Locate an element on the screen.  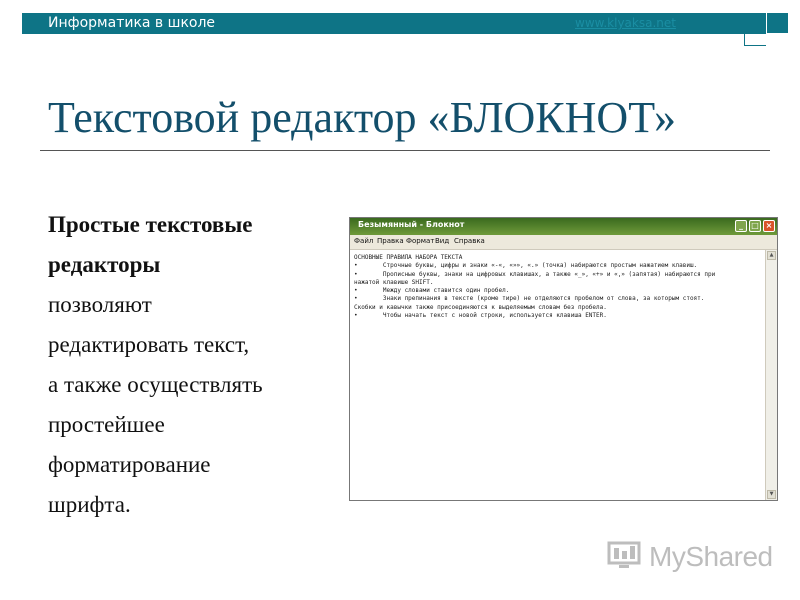
body-line-1: позволяют is located at coordinates (100, 304).